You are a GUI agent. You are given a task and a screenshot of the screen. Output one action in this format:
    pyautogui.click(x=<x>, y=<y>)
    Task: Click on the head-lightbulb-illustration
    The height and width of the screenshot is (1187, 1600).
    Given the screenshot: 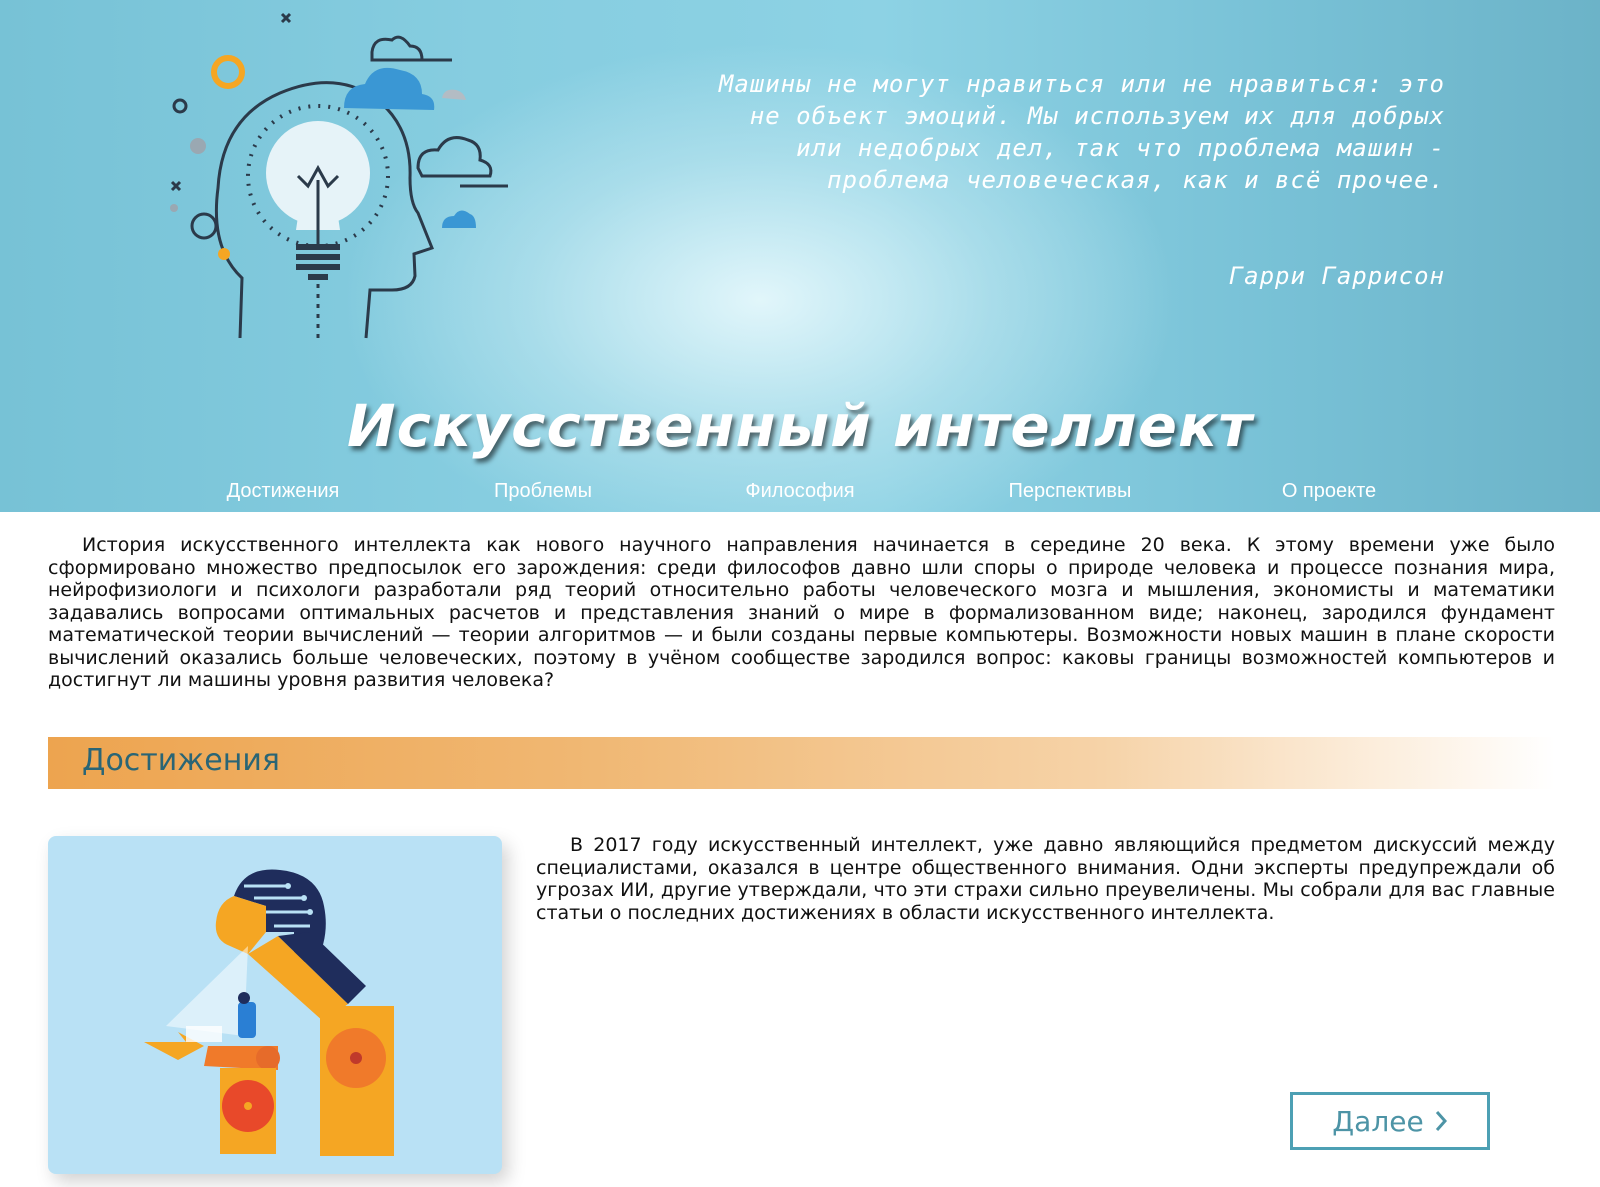 What is the action you would take?
    pyautogui.click(x=339, y=176)
    